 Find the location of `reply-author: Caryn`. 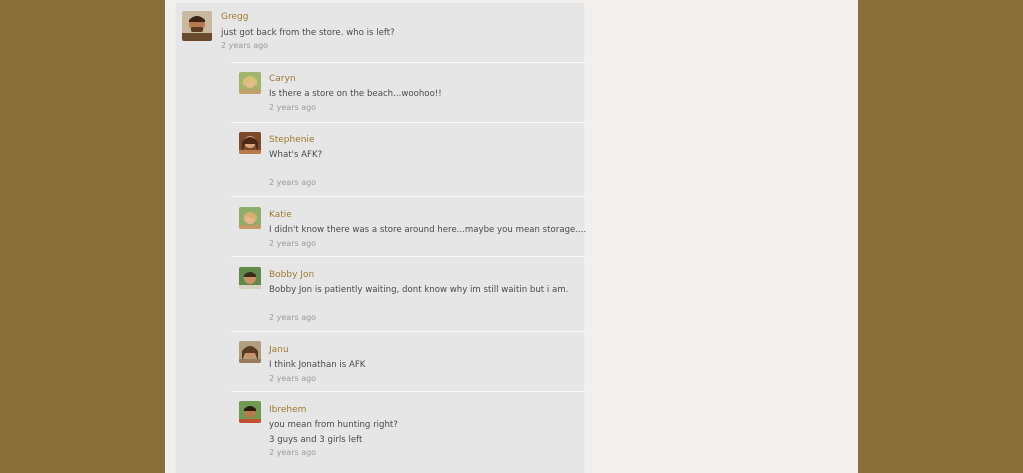

reply-author: Caryn is located at coordinates (282, 79).